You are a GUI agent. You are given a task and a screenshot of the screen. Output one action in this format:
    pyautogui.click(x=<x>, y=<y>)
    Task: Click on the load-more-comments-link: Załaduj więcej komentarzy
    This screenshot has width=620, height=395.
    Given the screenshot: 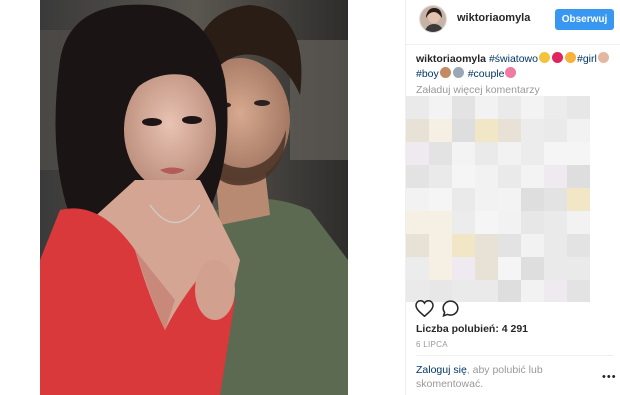 What is the action you would take?
    pyautogui.click(x=478, y=90)
    